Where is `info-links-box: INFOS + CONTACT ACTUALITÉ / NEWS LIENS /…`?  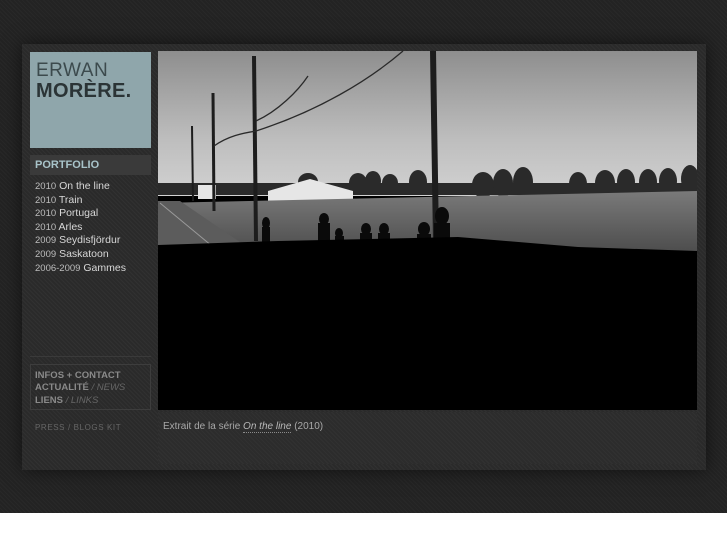 info-links-box: INFOS + CONTACT ACTUALITÉ / NEWS LIENS /… is located at coordinates (90, 387).